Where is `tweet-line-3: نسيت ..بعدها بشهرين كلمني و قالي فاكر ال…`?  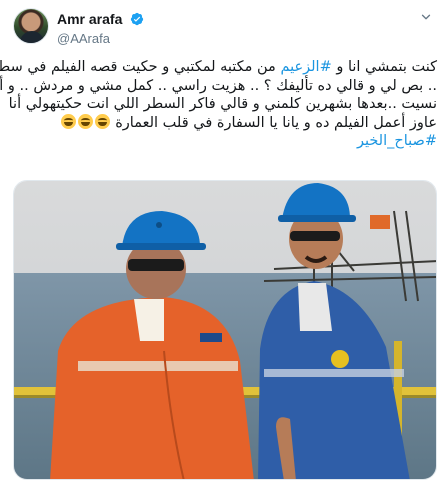
tweet-line-3: نسيت ..بعدها بشهرين كلمني و قالي فاكر ال… is located at coordinates (222, 104).